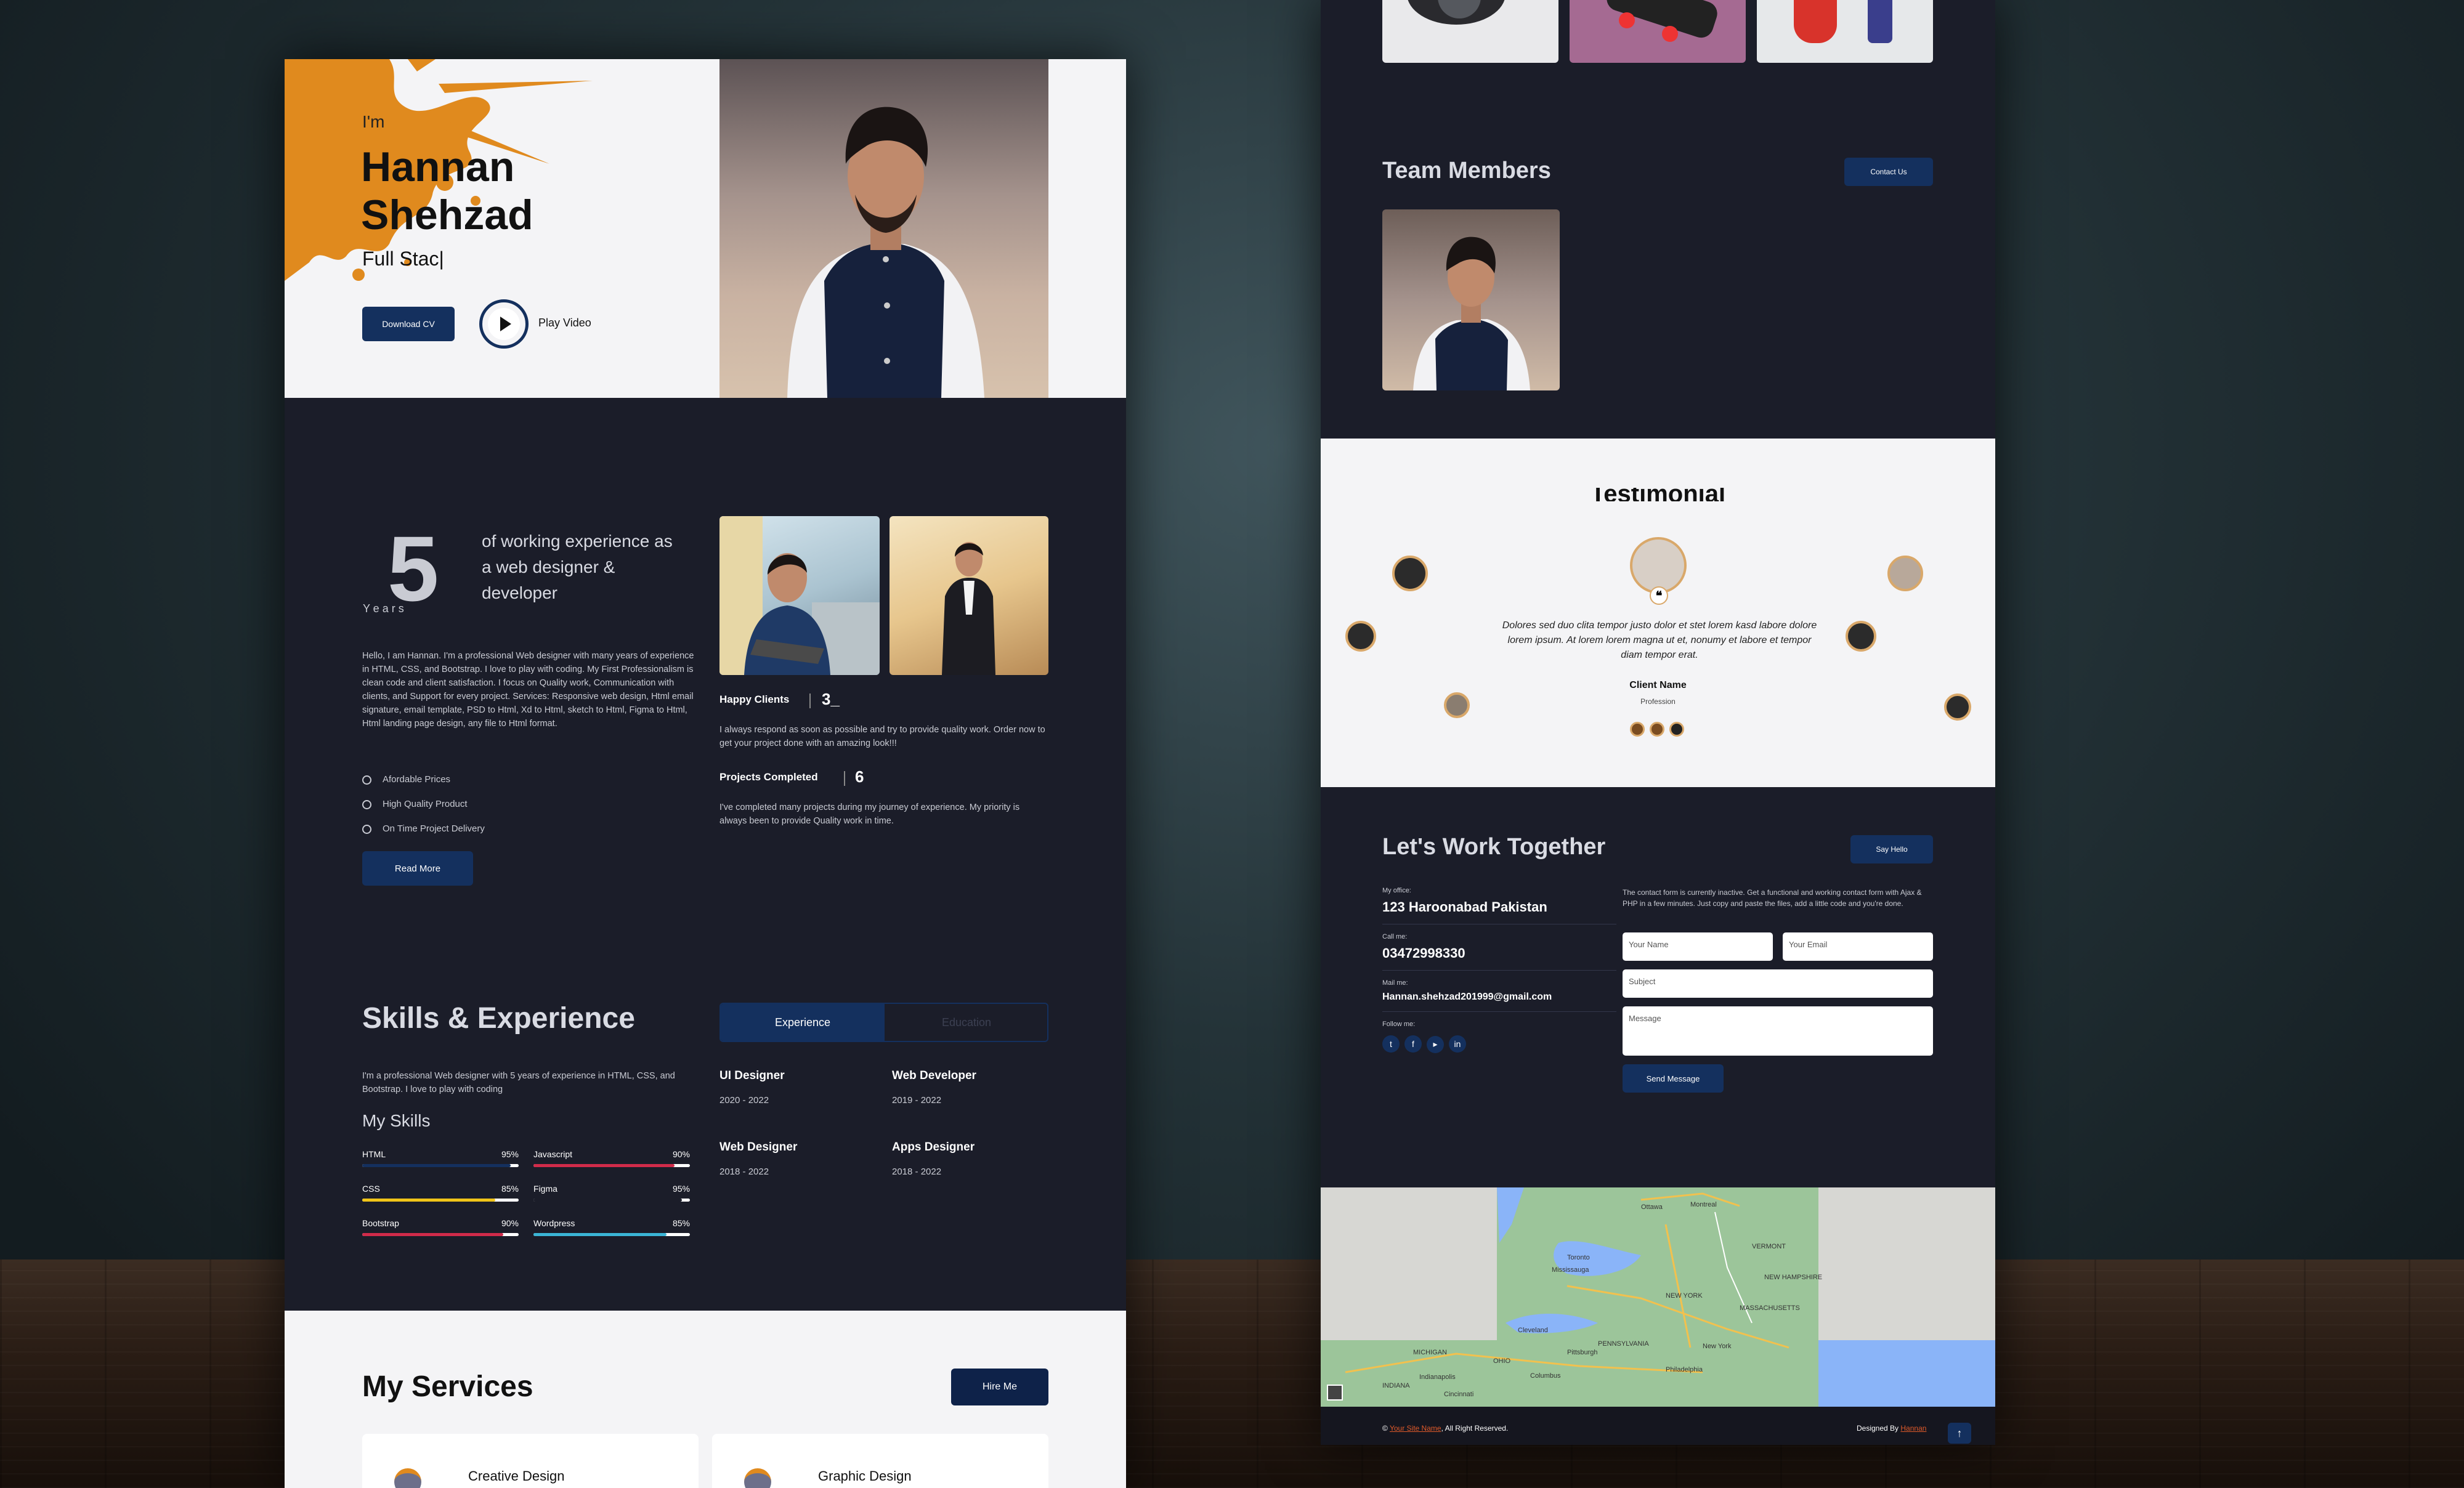 Image resolution: width=2464 pixels, height=1488 pixels. I want to click on contact-us-button: Contact Us, so click(1888, 172).